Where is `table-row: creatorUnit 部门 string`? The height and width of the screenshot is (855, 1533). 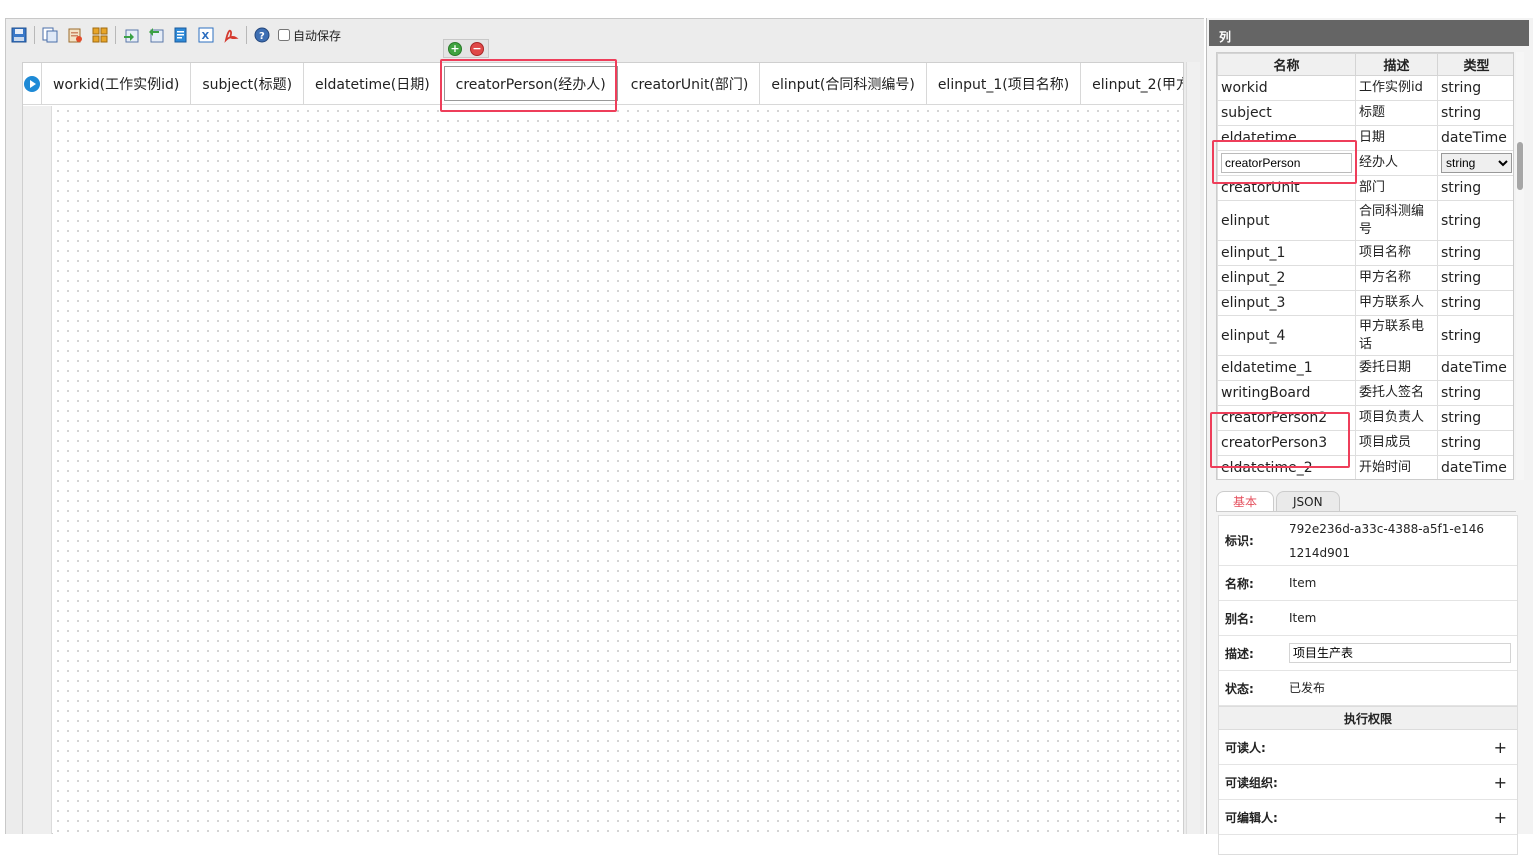 table-row: creatorUnit 部门 string is located at coordinates (1365, 188).